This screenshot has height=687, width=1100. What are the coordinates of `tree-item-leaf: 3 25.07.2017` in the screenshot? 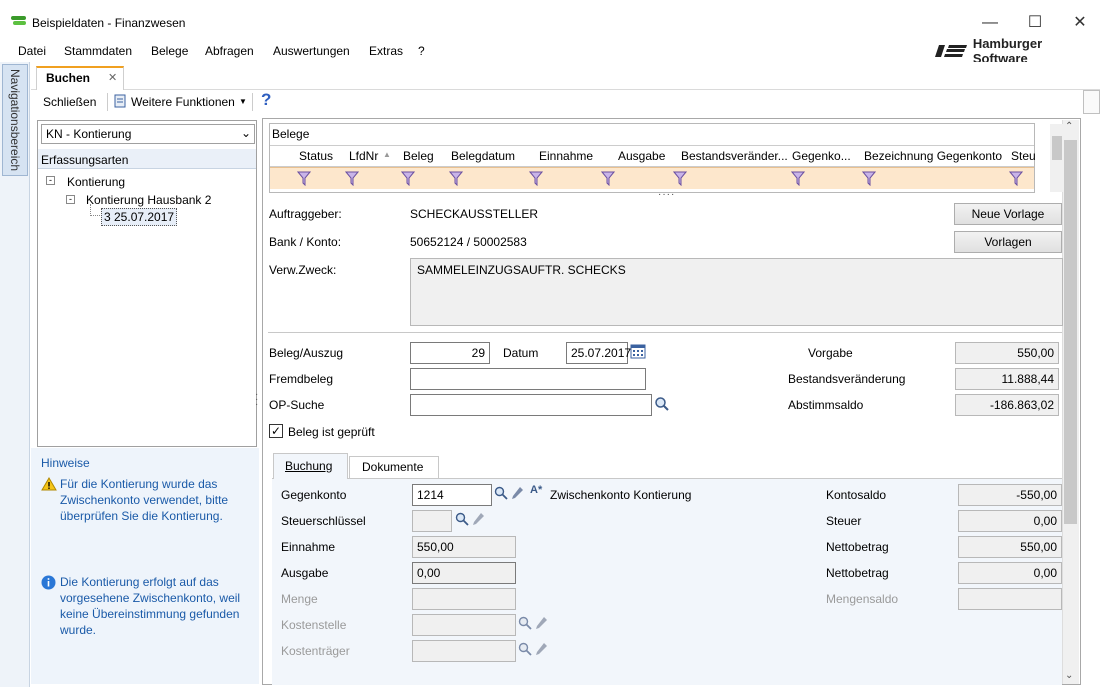 It's located at (139, 217).